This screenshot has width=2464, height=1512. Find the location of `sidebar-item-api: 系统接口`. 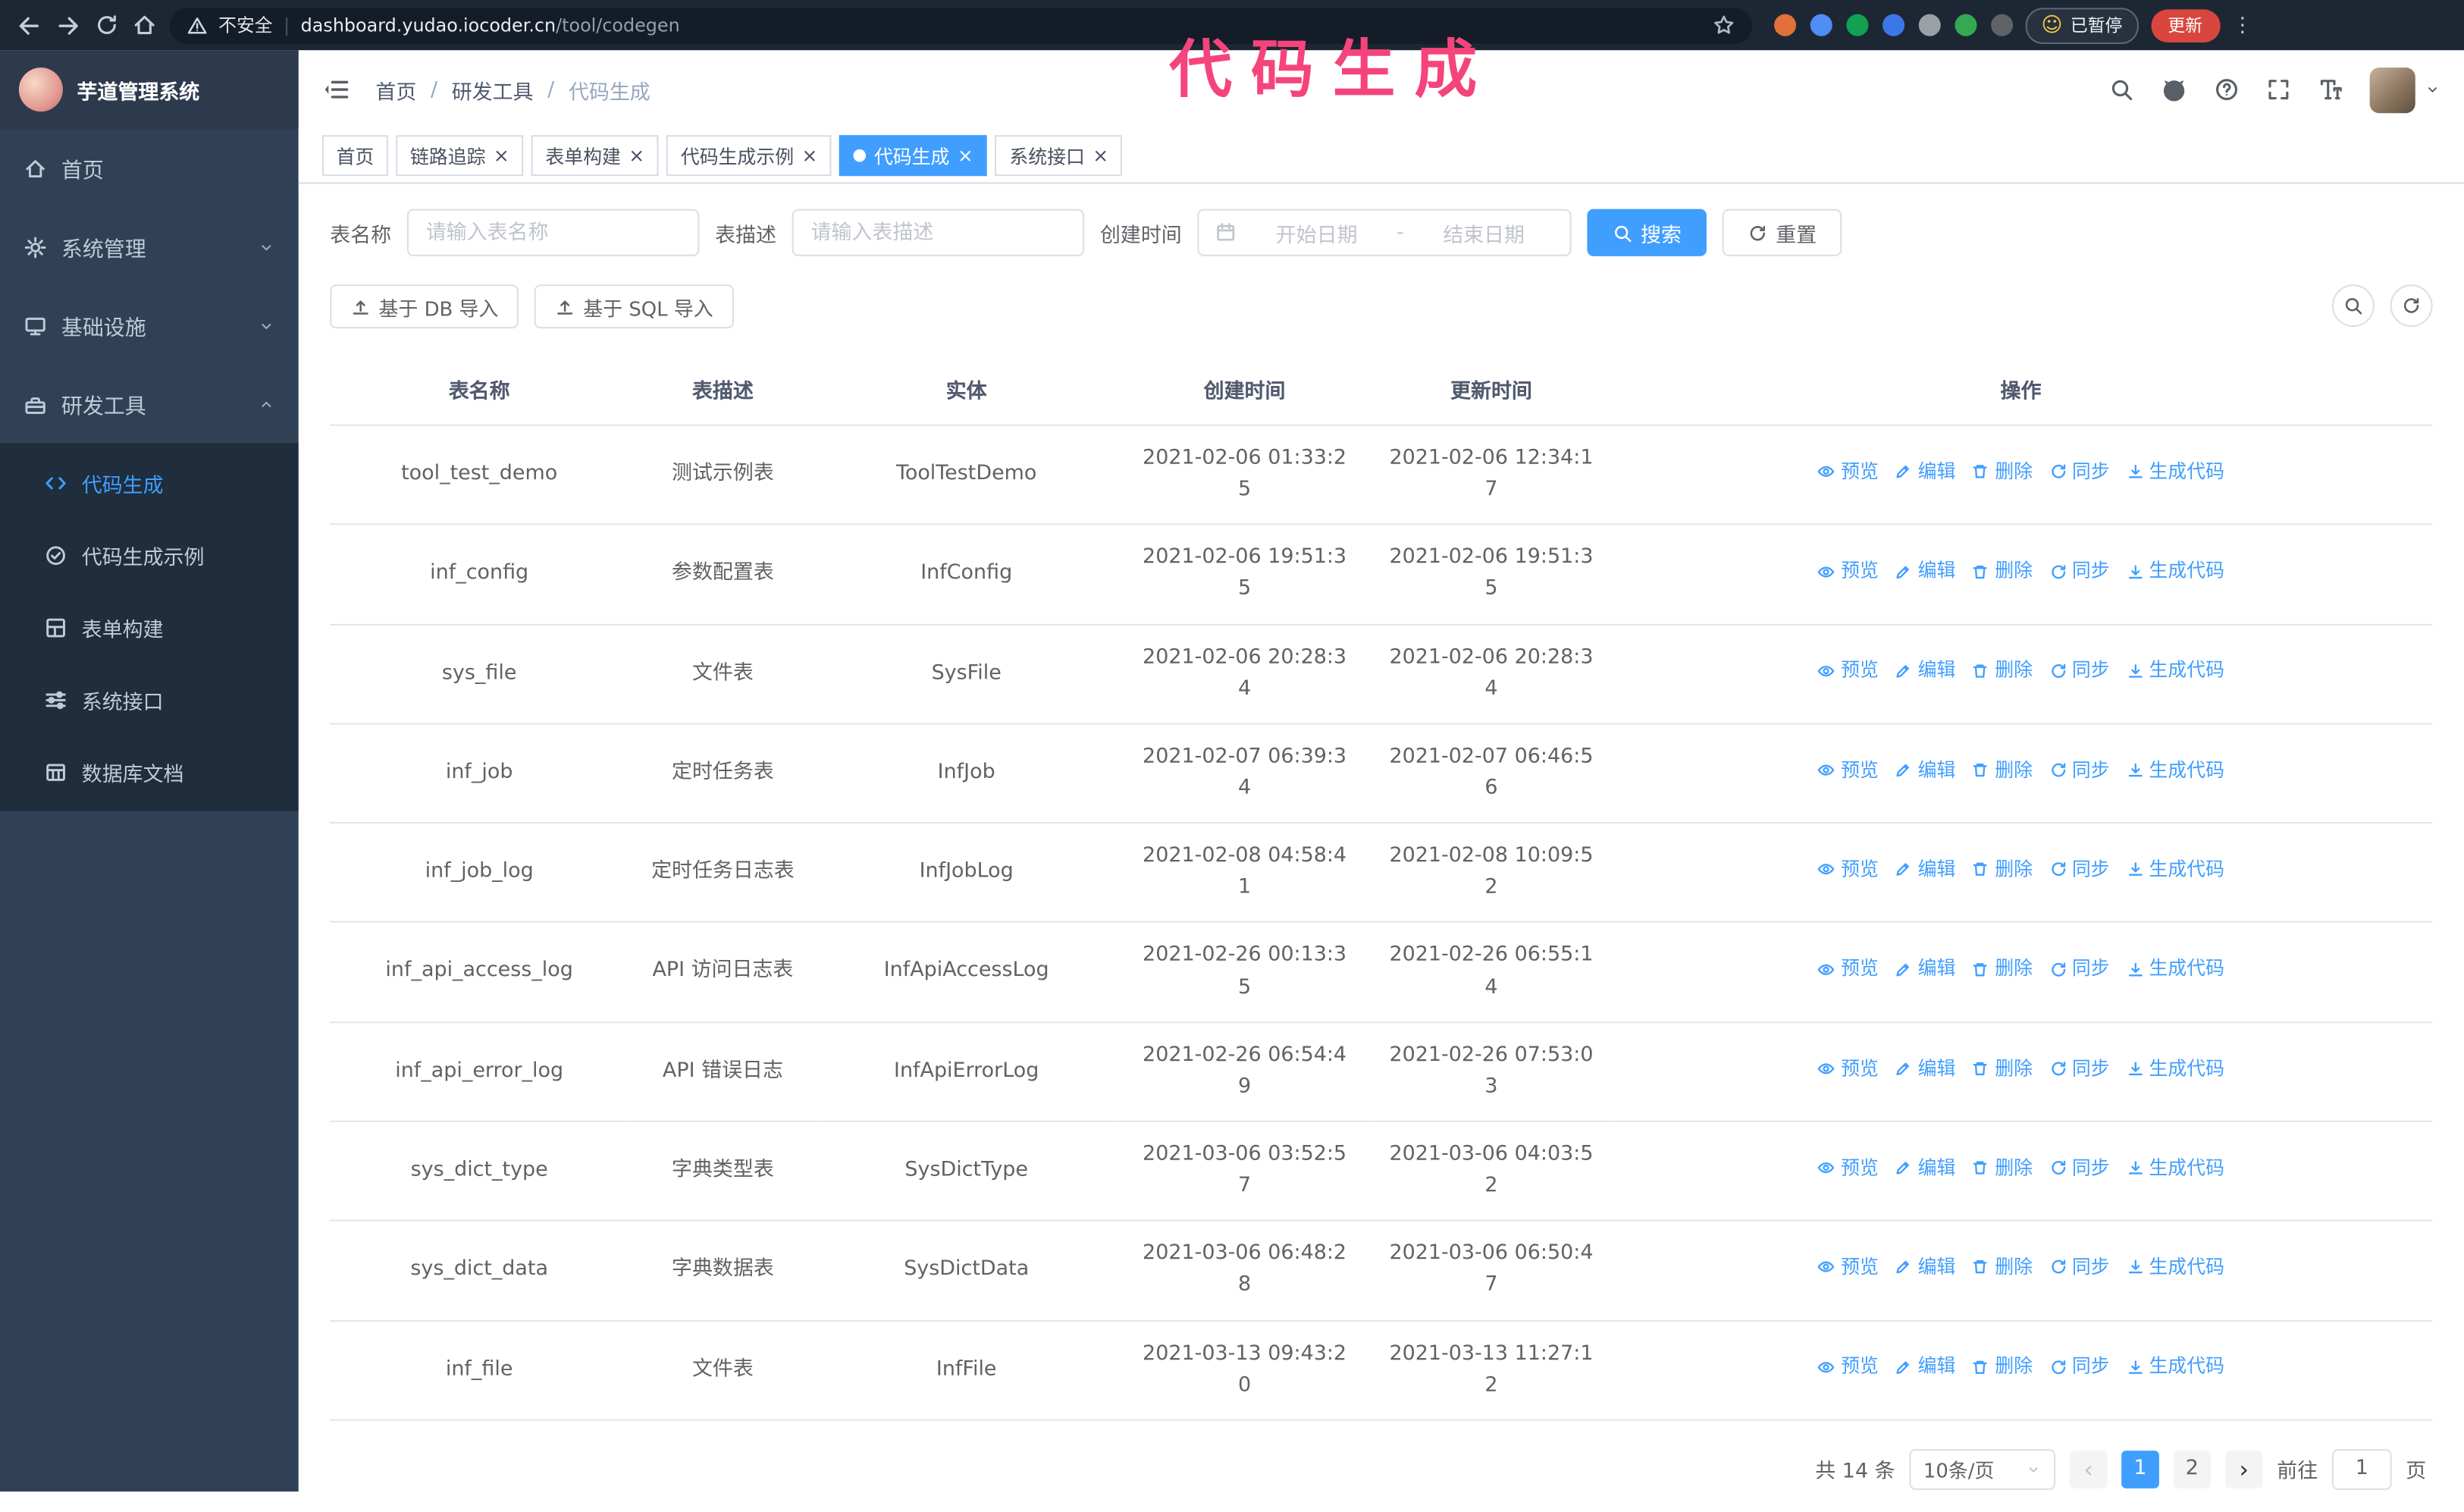

sidebar-item-api: 系统接口 is located at coordinates (150, 699).